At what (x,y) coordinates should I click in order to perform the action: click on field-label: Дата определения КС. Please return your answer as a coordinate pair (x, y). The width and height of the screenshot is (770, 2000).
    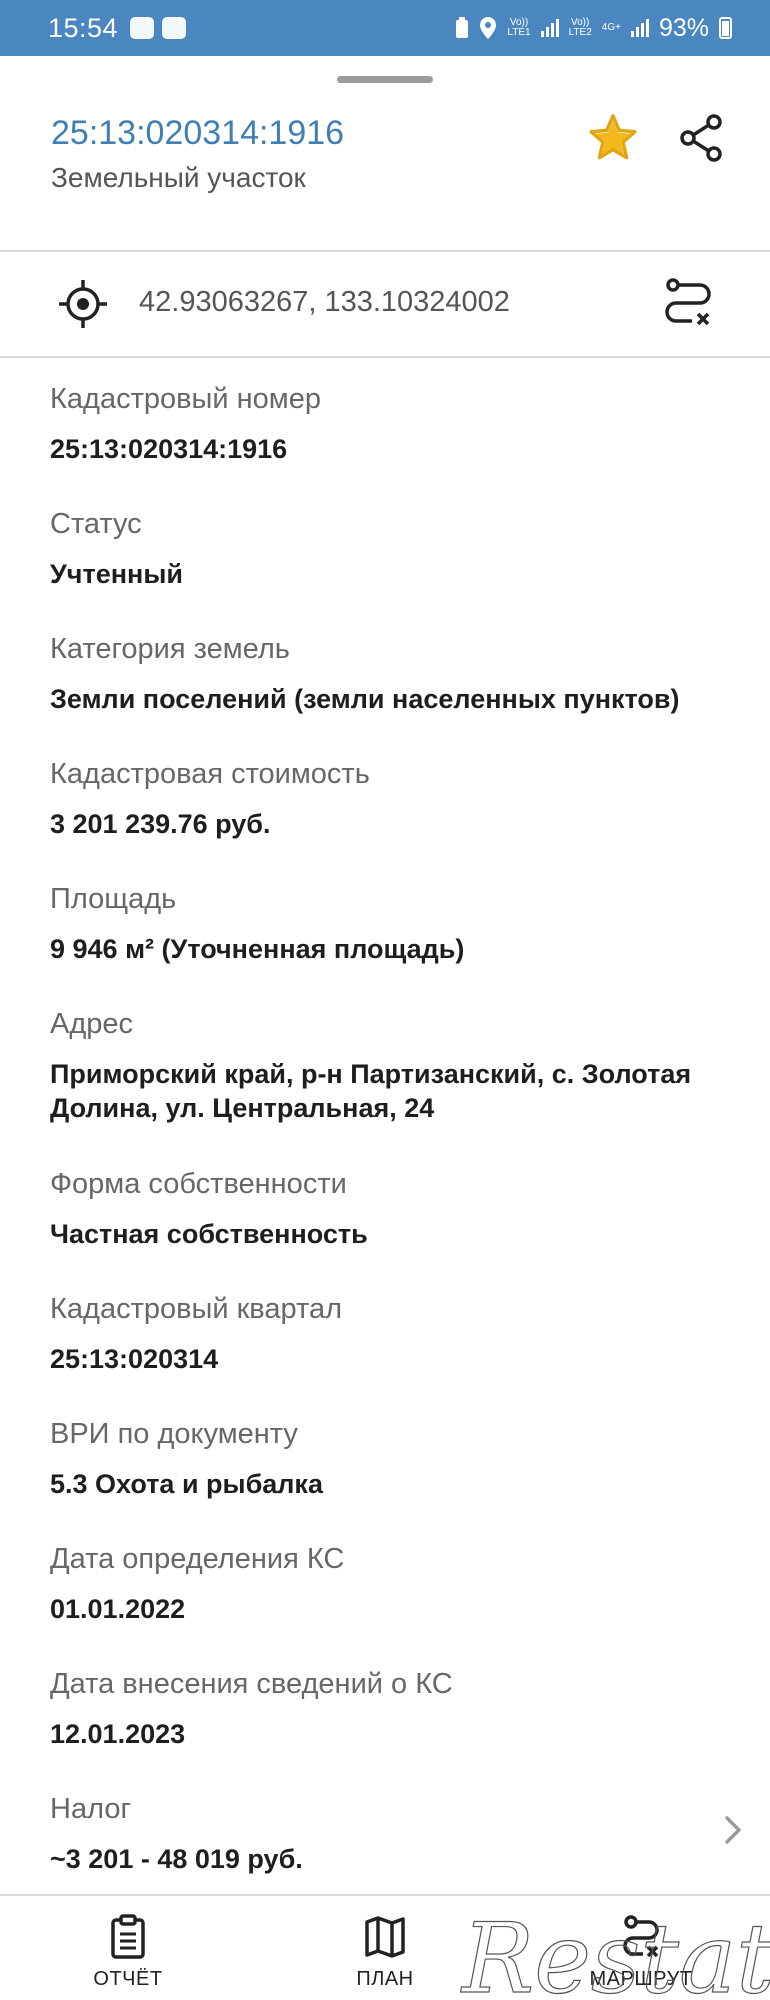
    Looking at the image, I should click on (197, 1559).